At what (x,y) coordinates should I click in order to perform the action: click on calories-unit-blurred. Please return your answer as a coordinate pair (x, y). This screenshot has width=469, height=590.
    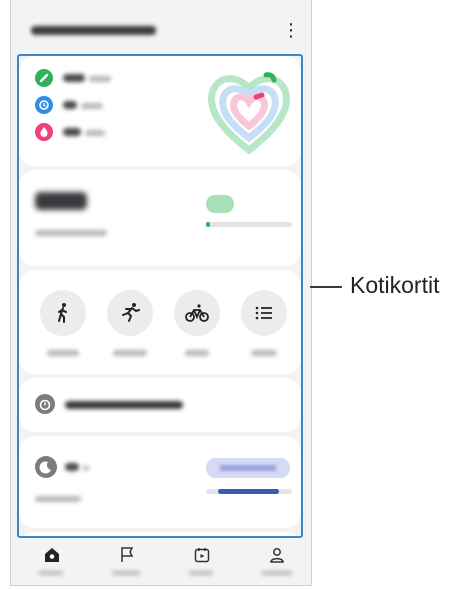
    Looking at the image, I should click on (95, 133).